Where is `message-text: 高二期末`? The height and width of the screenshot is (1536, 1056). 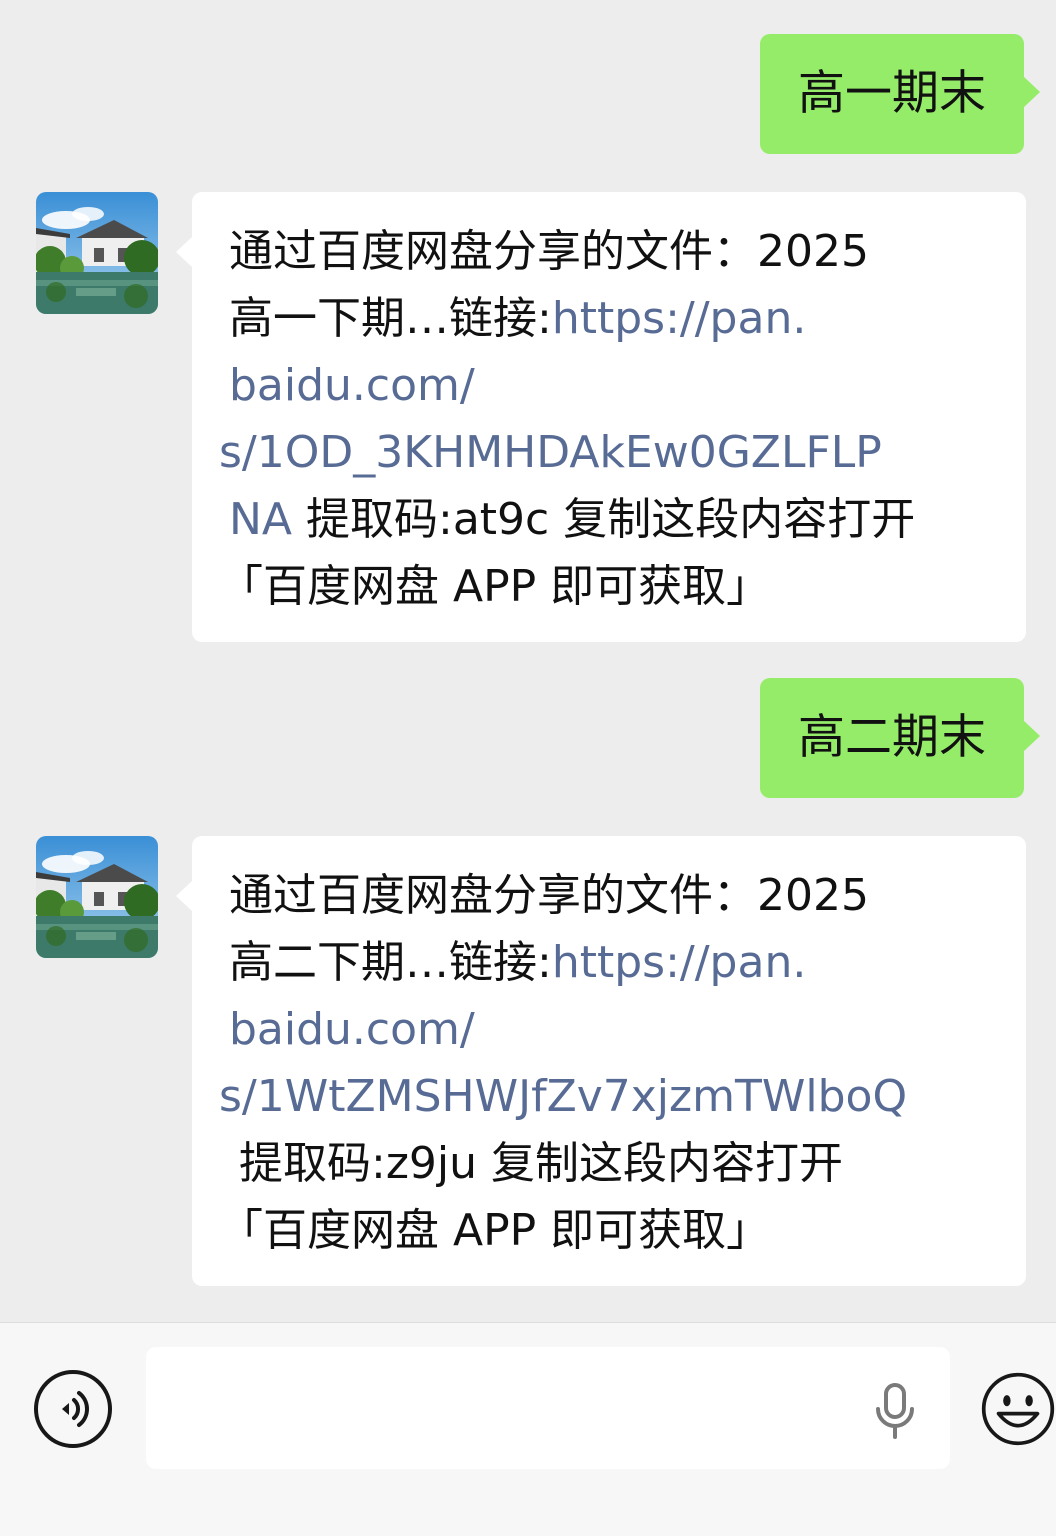 message-text: 高二期末 is located at coordinates (892, 737).